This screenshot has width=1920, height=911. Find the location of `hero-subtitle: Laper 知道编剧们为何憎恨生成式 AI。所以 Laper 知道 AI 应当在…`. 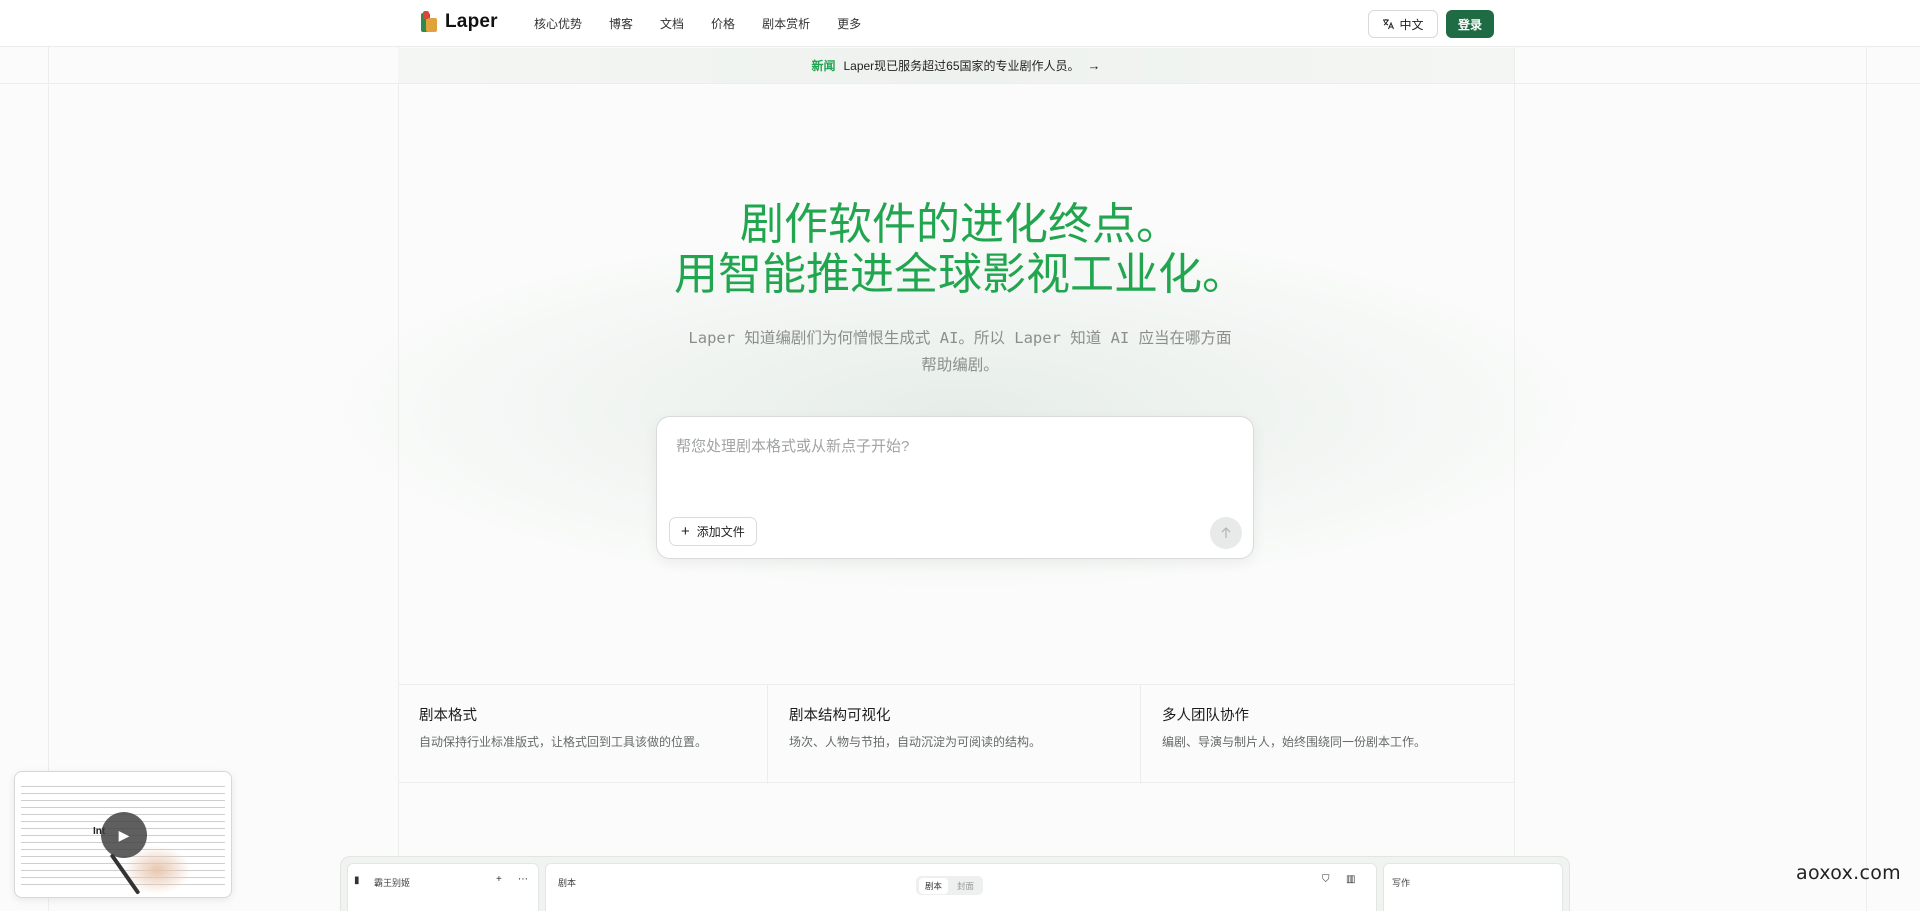

hero-subtitle: Laper 知道编剧们为何憎恨生成式 AI。所以 Laper 知道 AI 应当在… is located at coordinates (960, 352).